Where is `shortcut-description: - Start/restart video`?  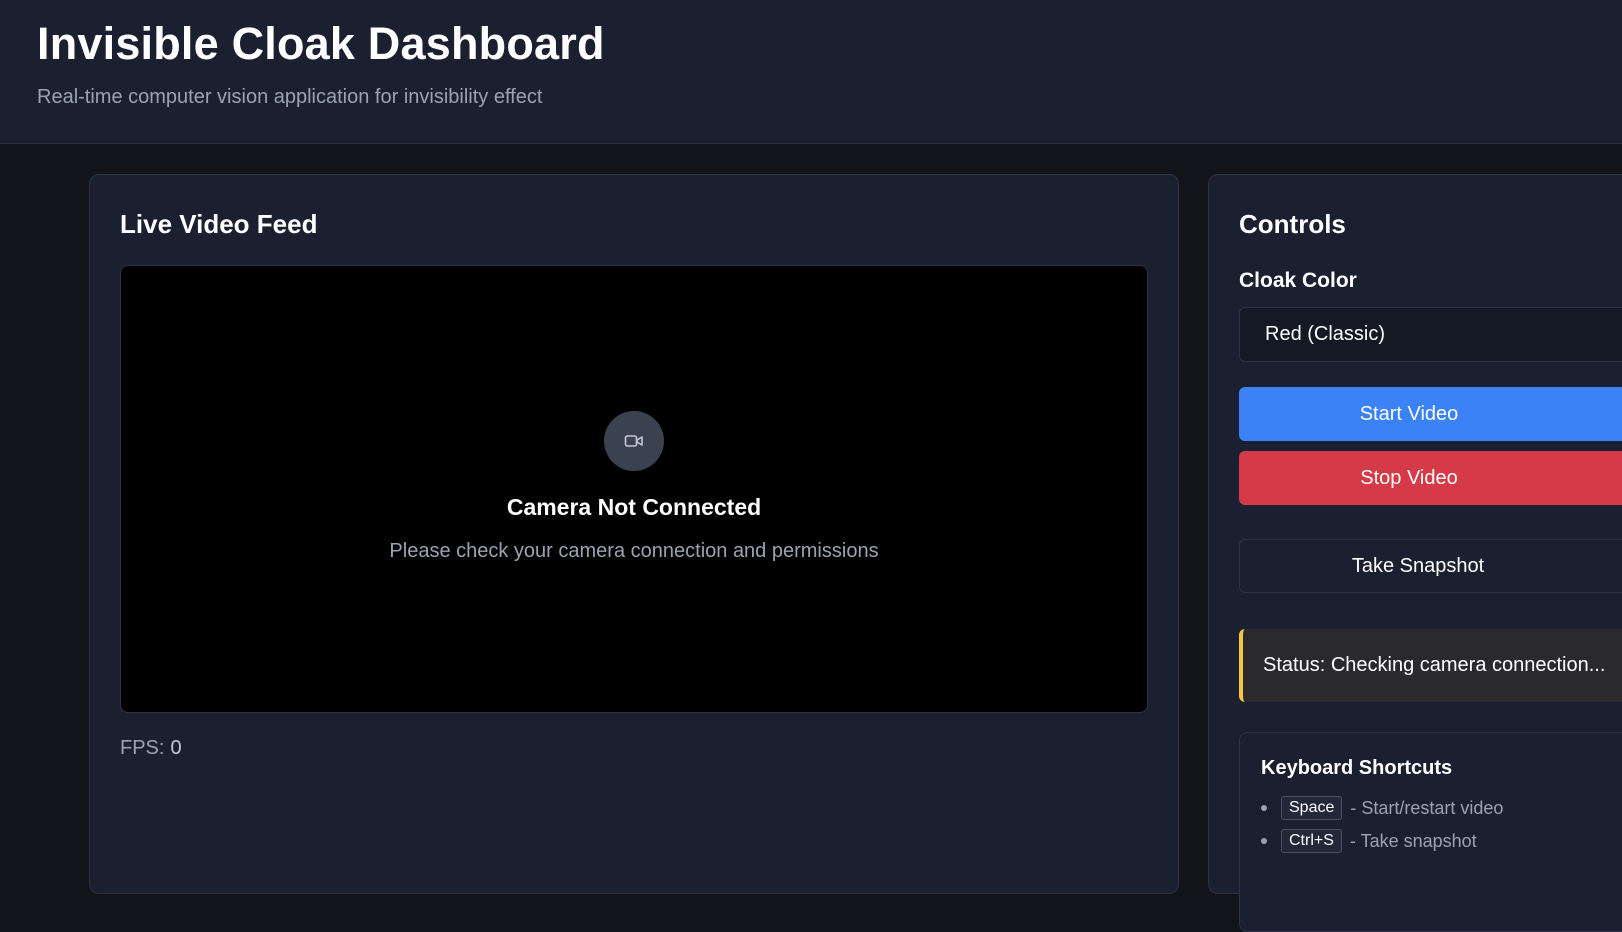 shortcut-description: - Start/restart video is located at coordinates (1427, 807).